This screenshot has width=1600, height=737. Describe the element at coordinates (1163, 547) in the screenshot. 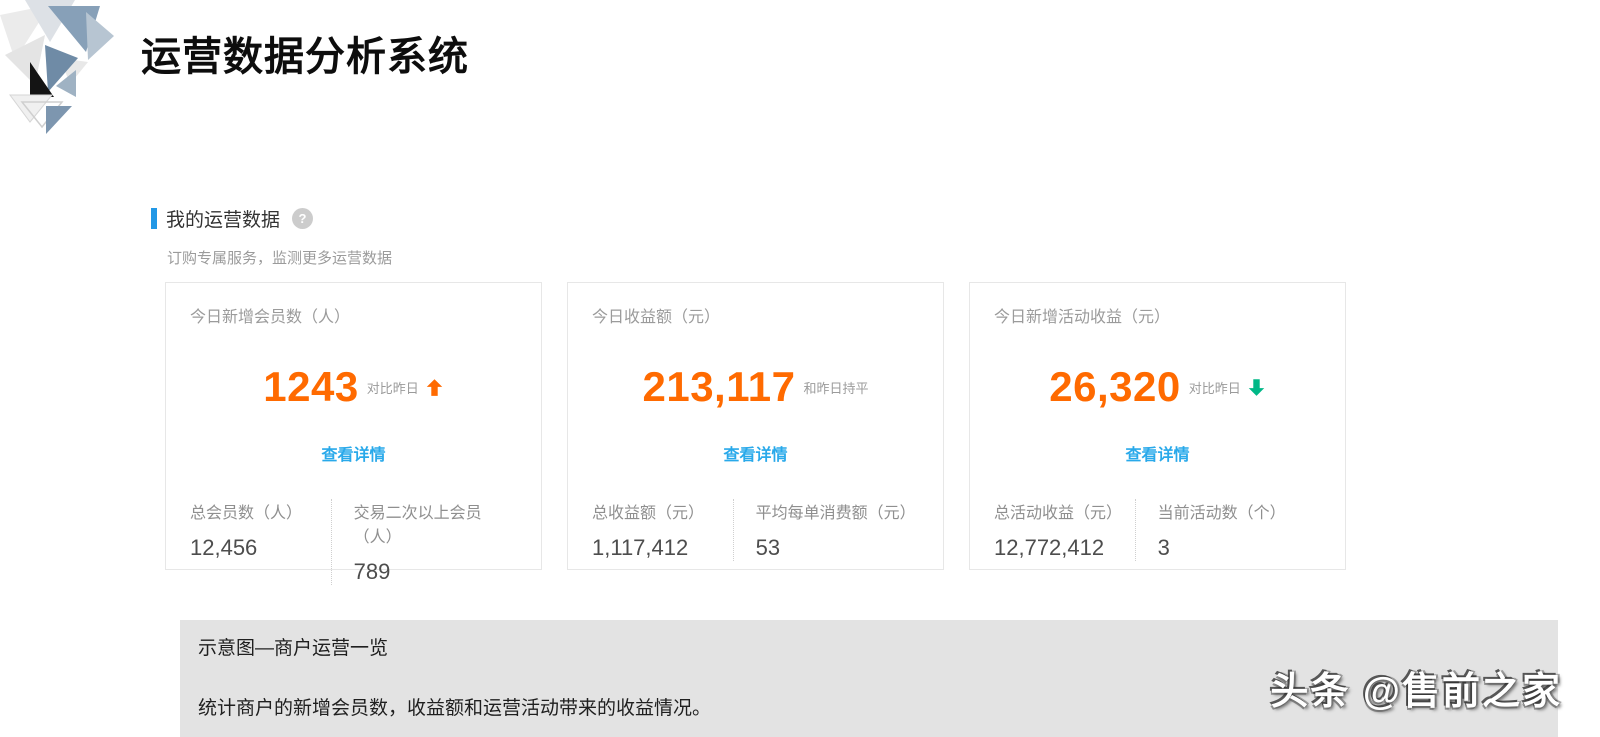

I see `stat-value: 3` at that location.